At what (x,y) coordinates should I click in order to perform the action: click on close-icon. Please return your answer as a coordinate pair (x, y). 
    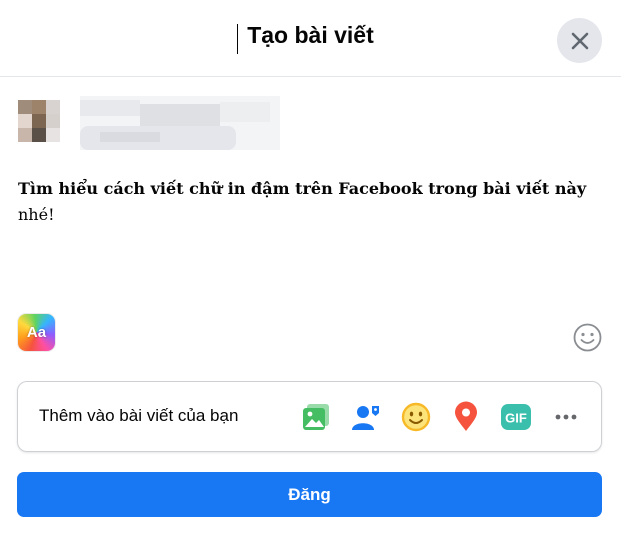
    Looking at the image, I should click on (579, 40).